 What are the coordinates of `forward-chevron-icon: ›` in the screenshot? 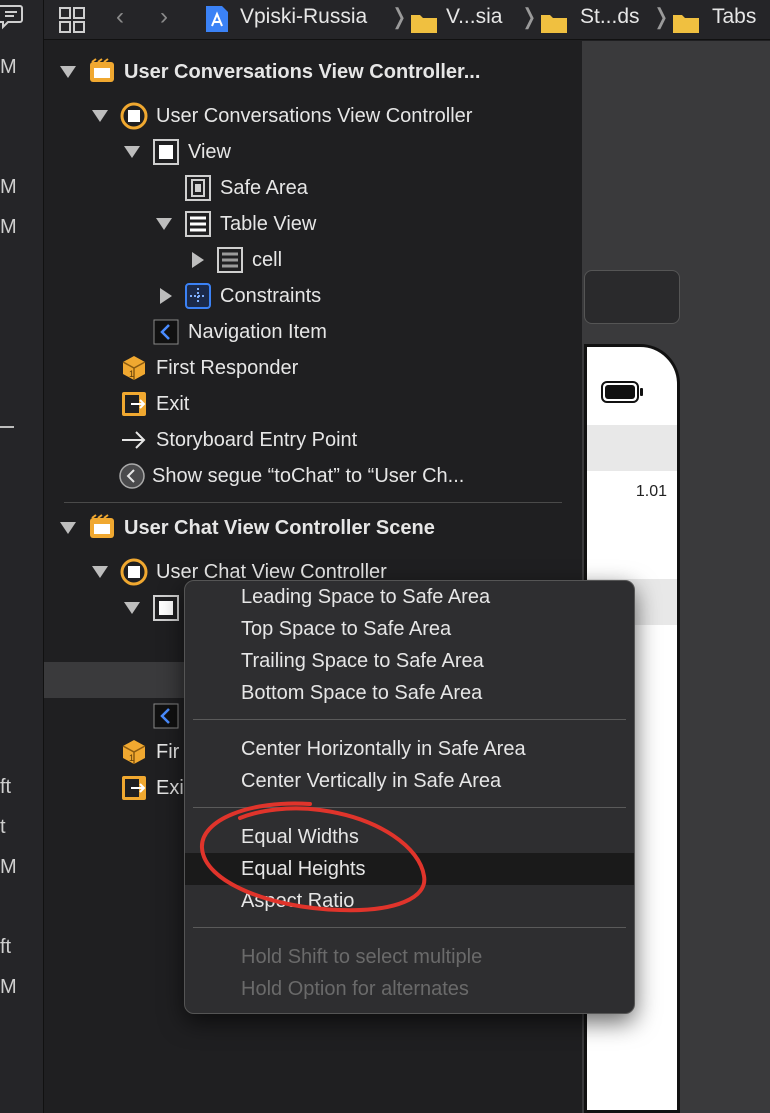 It's located at (164, 17).